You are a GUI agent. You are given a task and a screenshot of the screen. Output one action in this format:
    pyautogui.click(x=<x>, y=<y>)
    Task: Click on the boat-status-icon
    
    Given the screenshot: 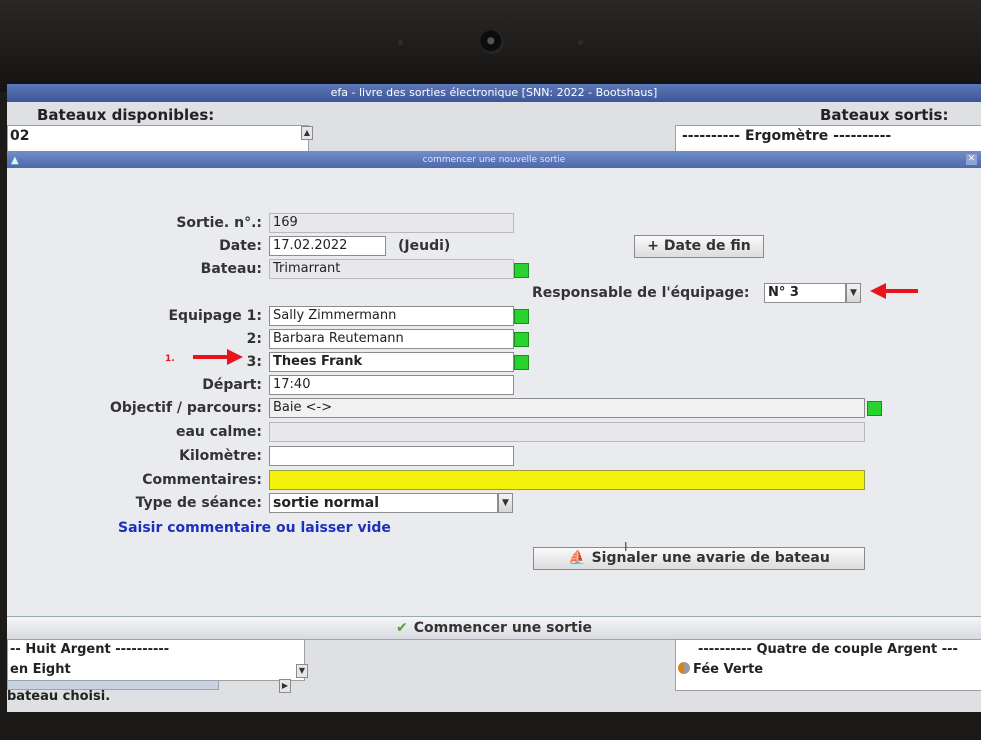 What is the action you would take?
    pyautogui.click(x=684, y=668)
    